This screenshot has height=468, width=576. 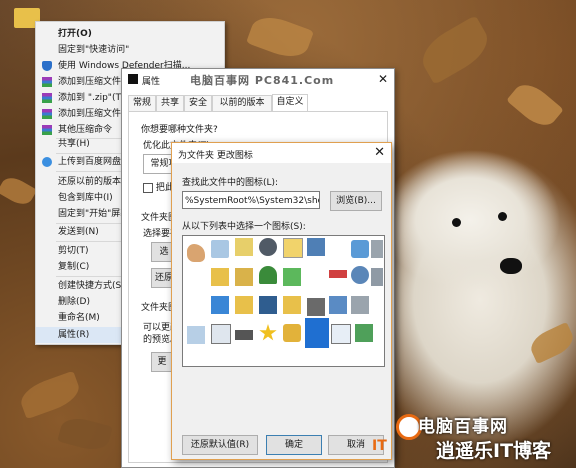 I want to click on dog-nose, so click(x=511, y=266).